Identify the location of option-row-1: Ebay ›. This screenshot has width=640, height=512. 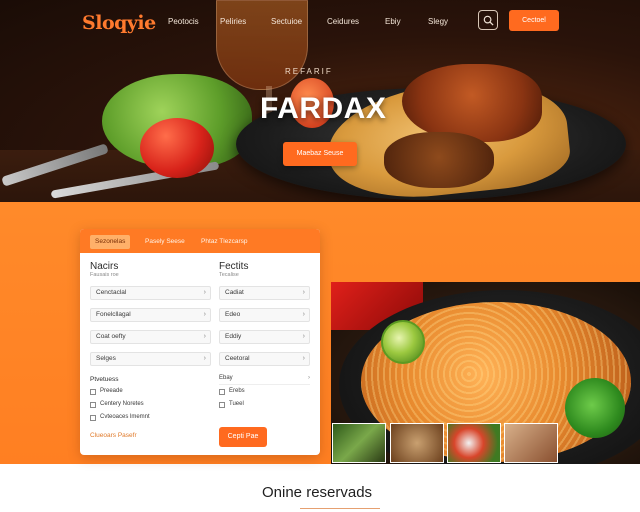
(264, 380).